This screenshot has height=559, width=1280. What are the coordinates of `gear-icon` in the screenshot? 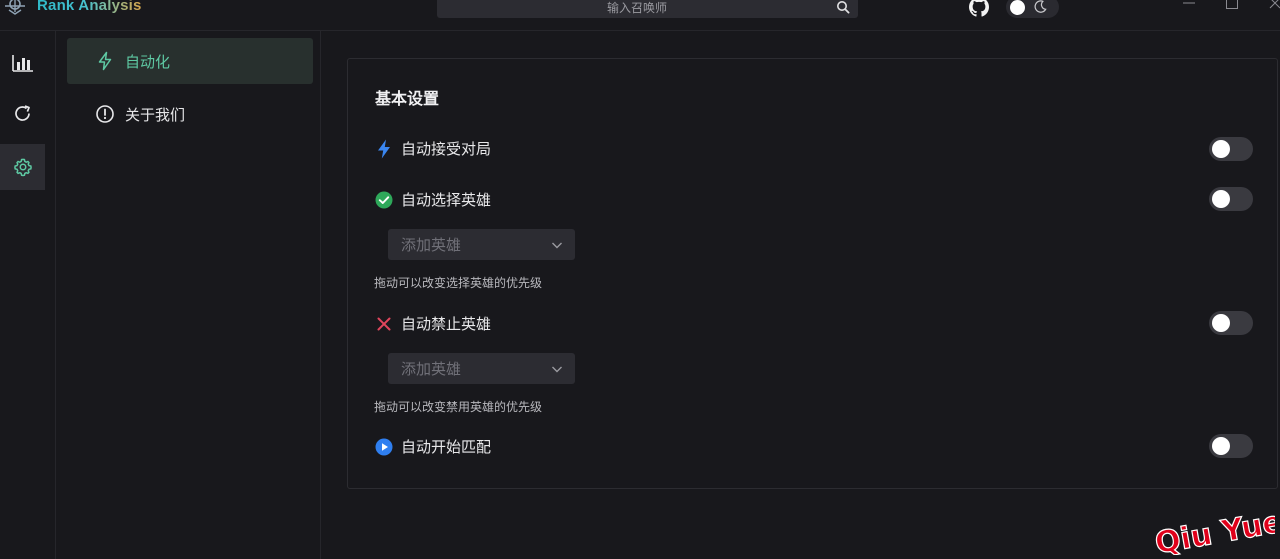 It's located at (22, 167).